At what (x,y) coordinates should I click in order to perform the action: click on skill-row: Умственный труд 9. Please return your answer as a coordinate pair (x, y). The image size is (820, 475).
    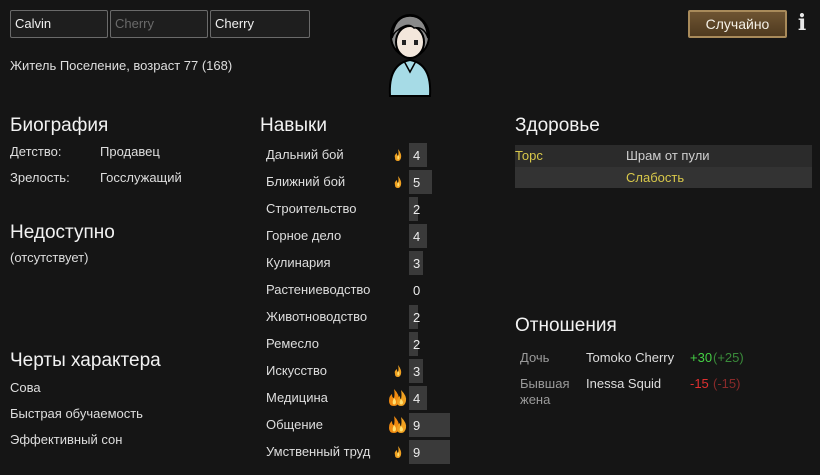
    Looking at the image, I should click on (360, 452).